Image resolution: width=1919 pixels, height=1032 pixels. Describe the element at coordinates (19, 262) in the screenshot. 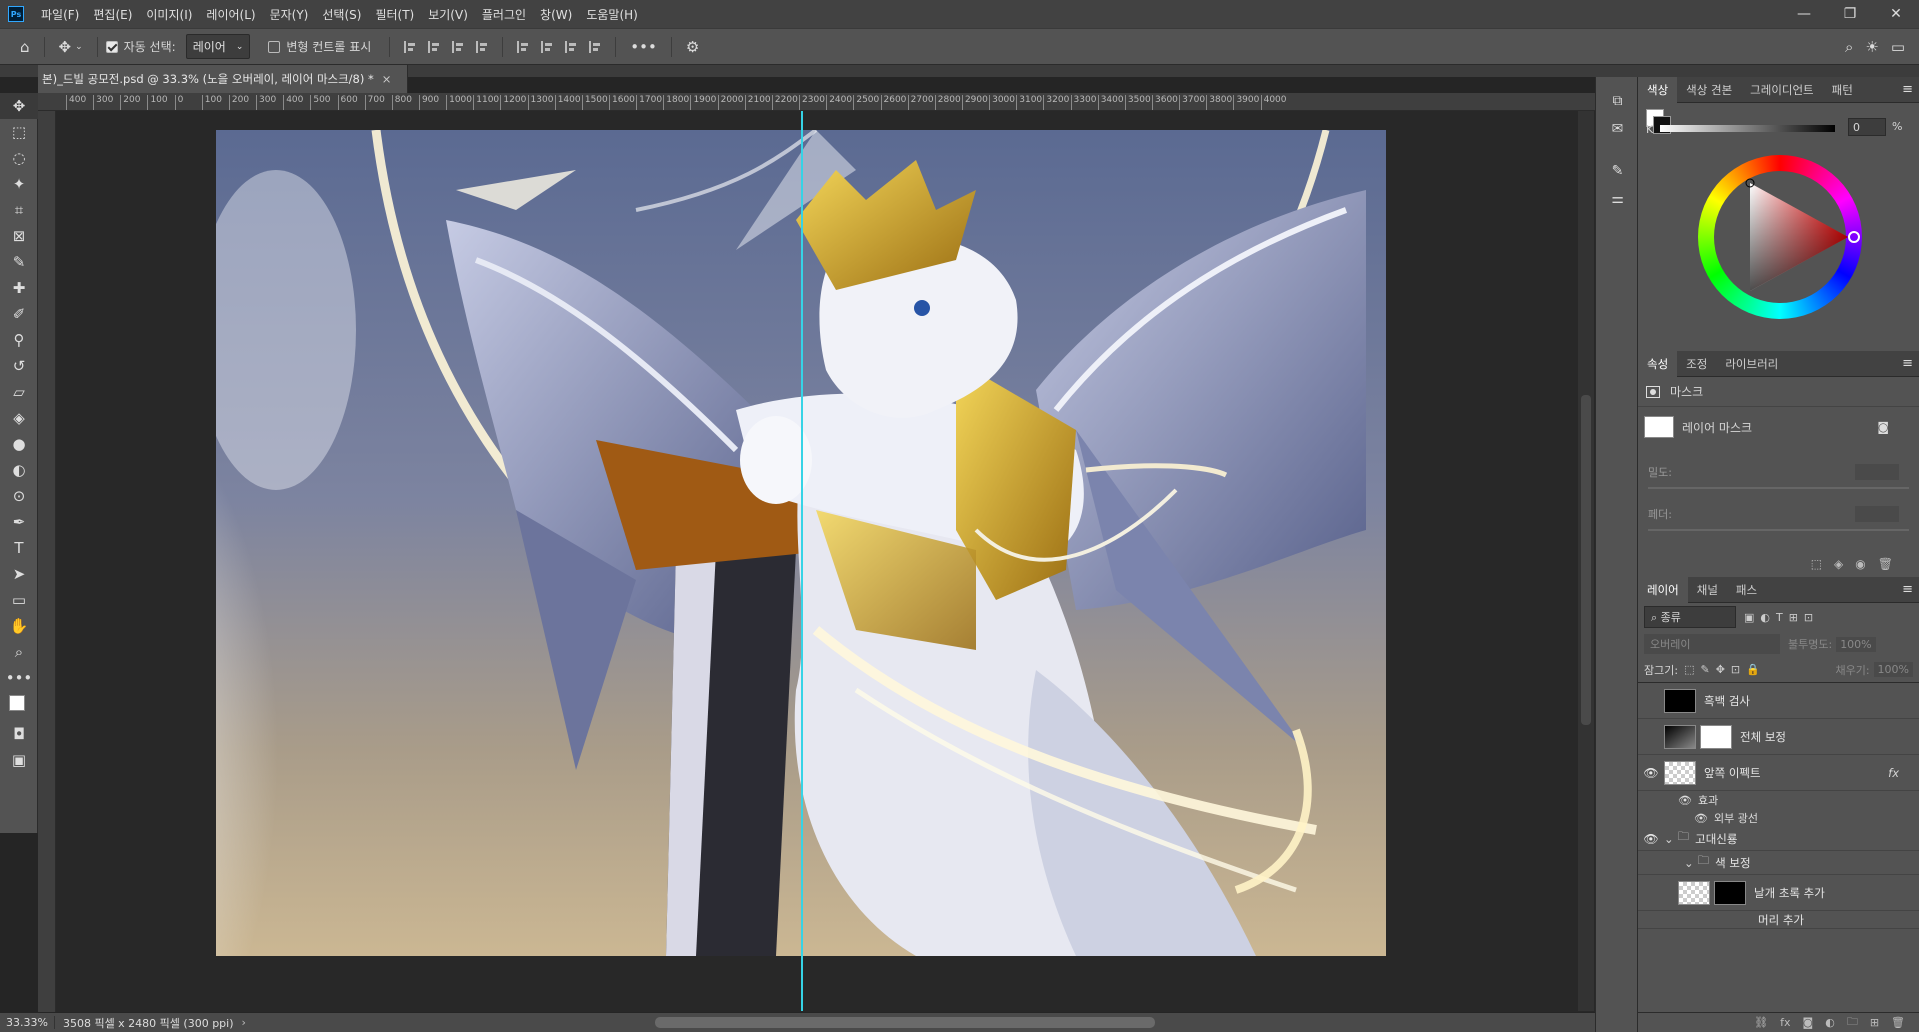

I see `eyedropper-tool-icon: ✎` at that location.